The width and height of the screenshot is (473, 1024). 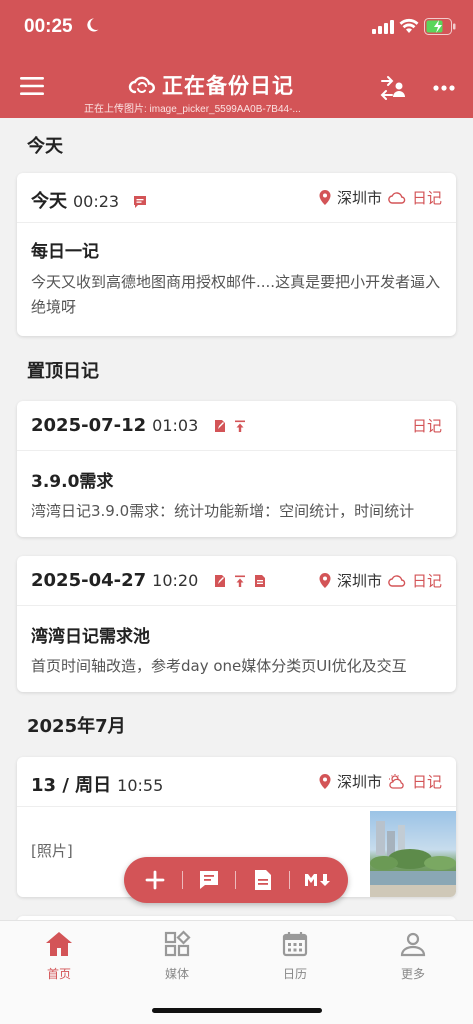 I want to click on moon-icon, so click(x=93, y=25).